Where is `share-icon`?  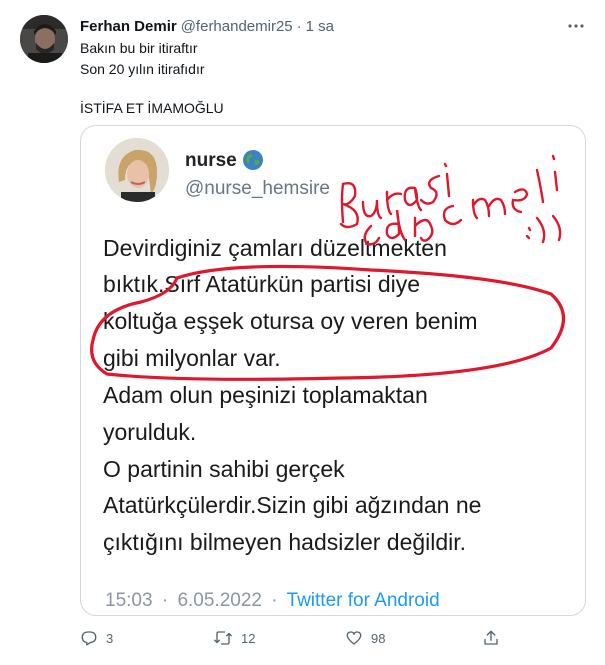 share-icon is located at coordinates (491, 637).